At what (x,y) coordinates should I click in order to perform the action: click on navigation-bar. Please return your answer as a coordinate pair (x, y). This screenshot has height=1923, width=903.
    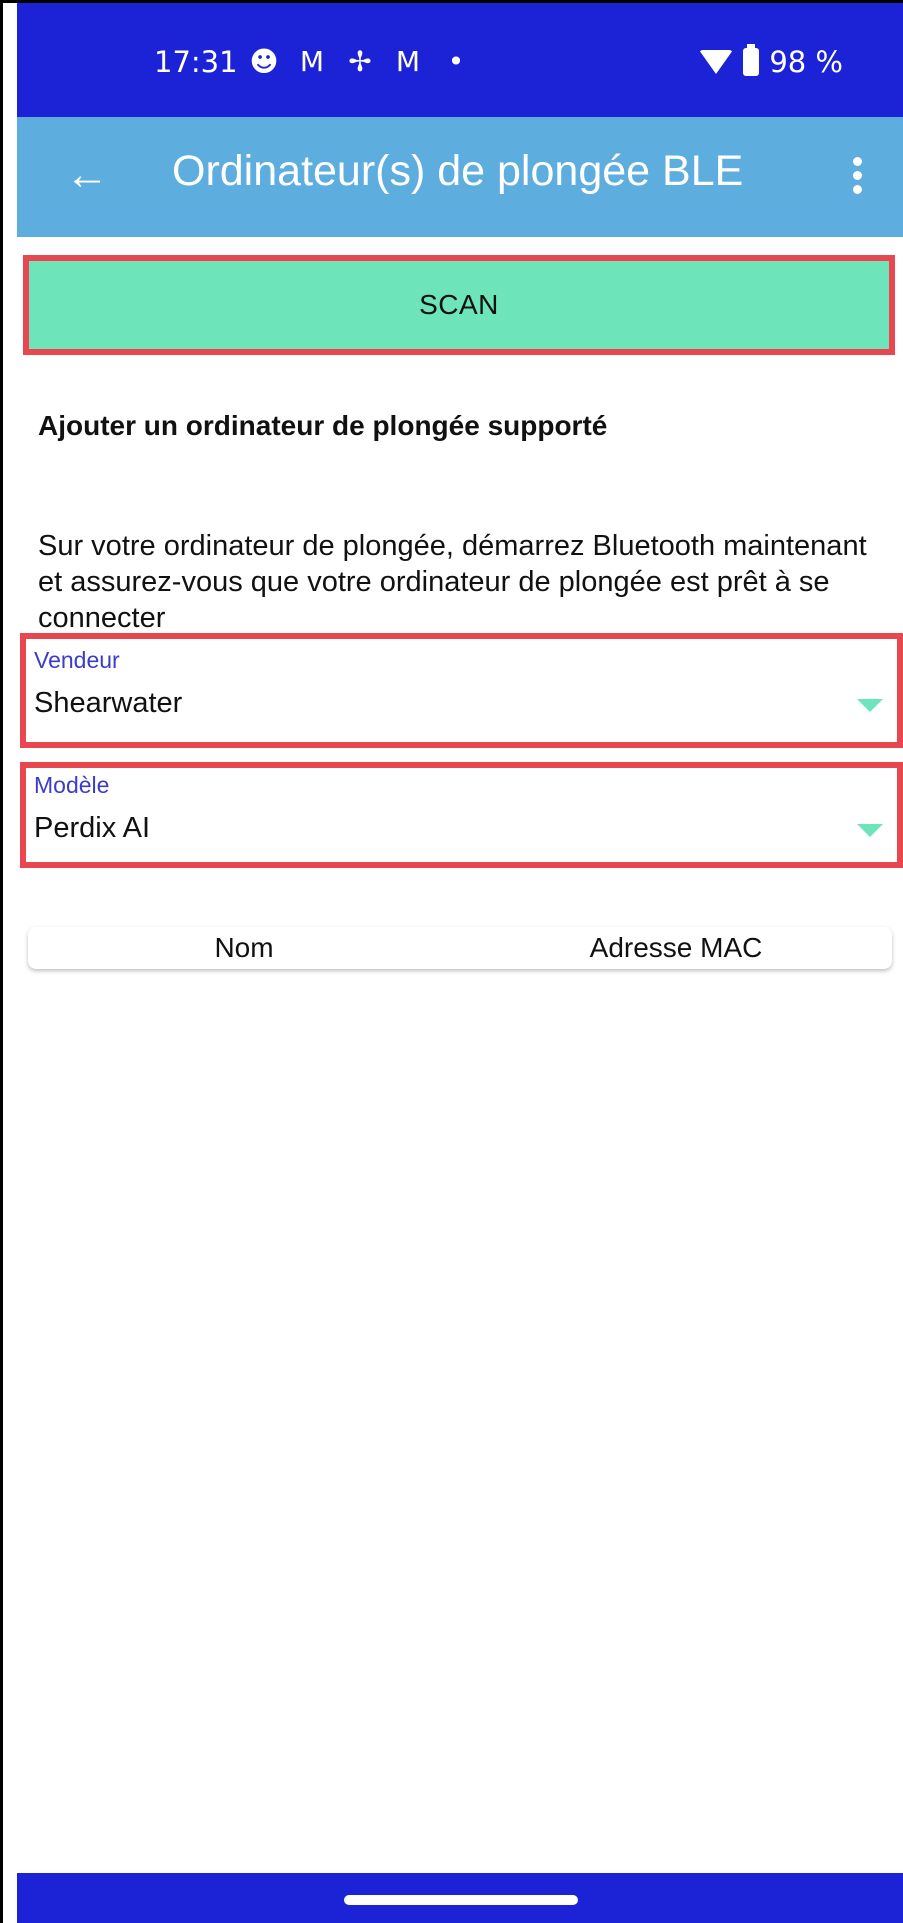
    Looking at the image, I should click on (460, 1898).